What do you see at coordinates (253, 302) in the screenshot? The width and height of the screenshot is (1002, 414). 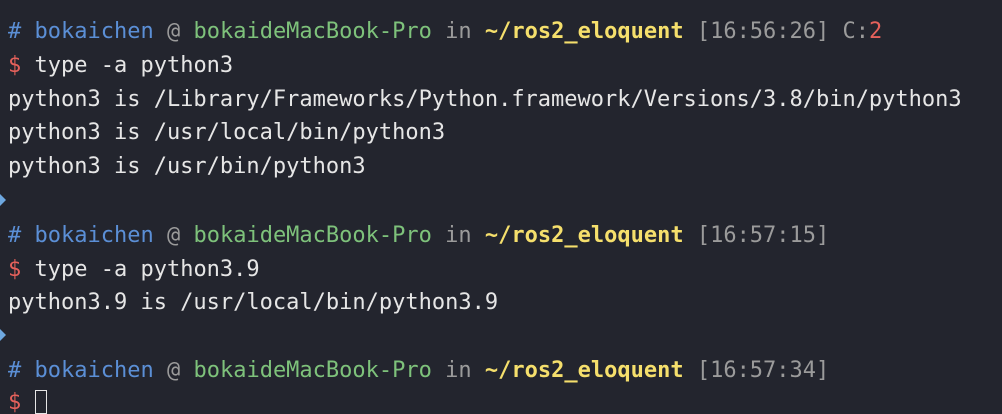 I see `output-line: python3.9 is /usr/local/bin/python3.9` at bounding box center [253, 302].